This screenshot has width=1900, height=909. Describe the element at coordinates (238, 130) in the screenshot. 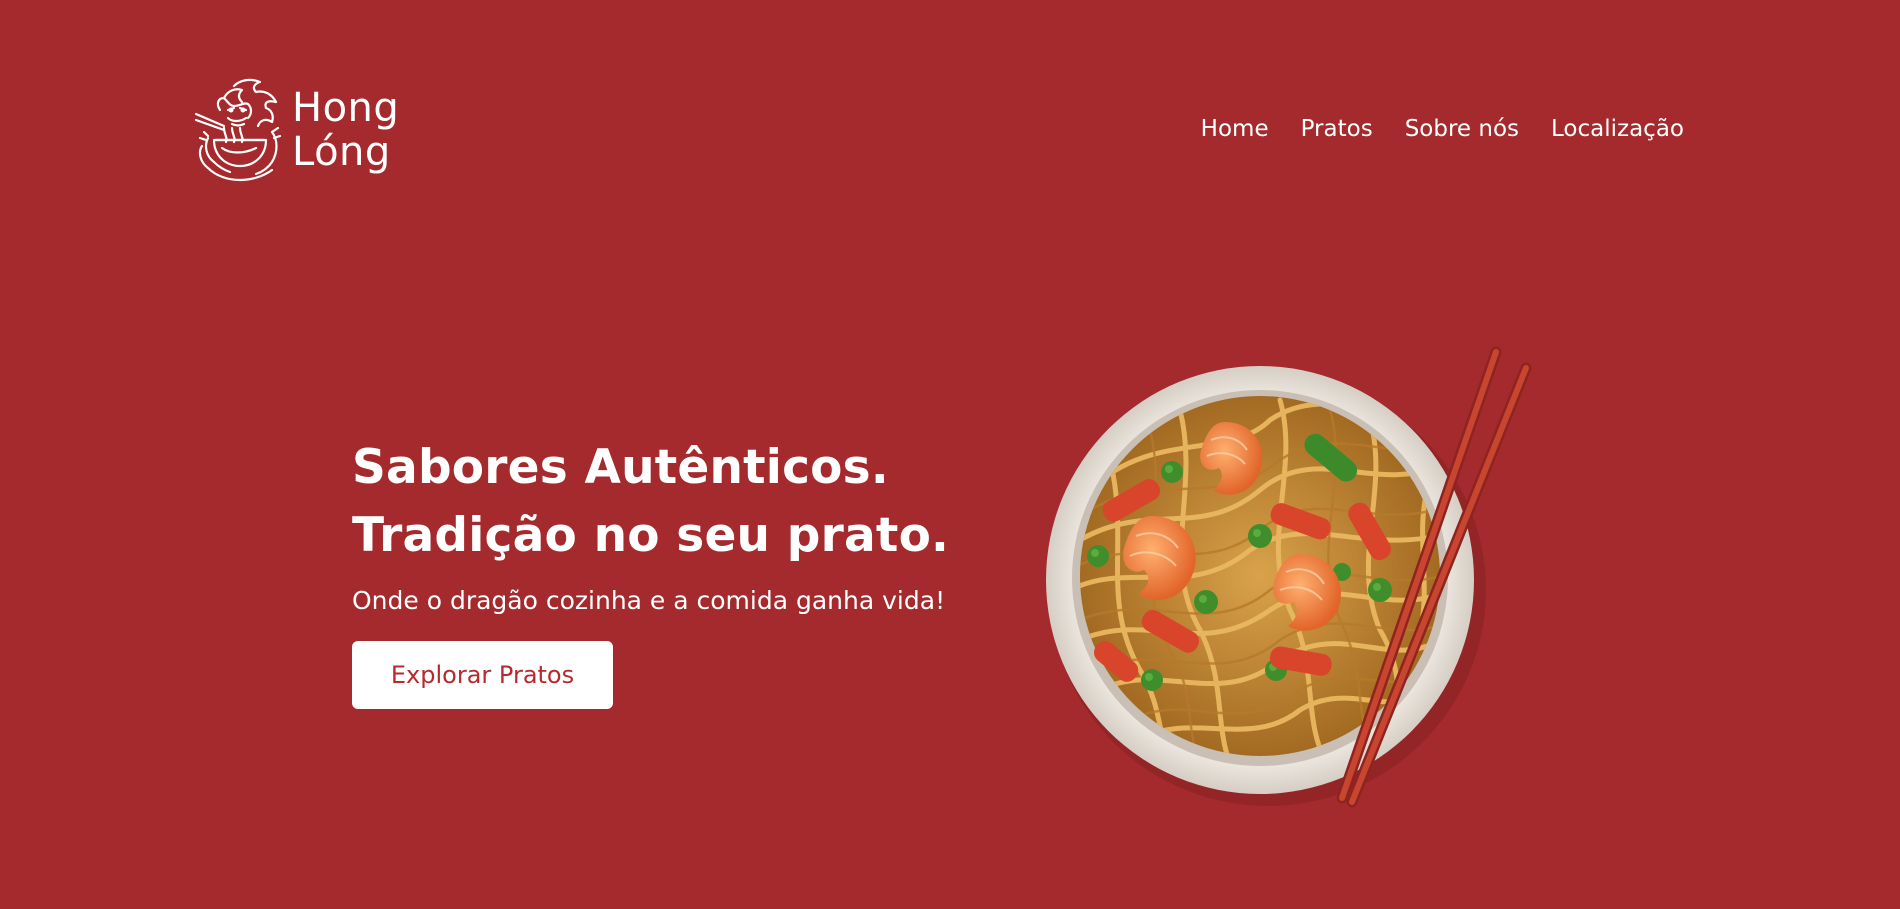

I see `dragon-logo-icon` at that location.